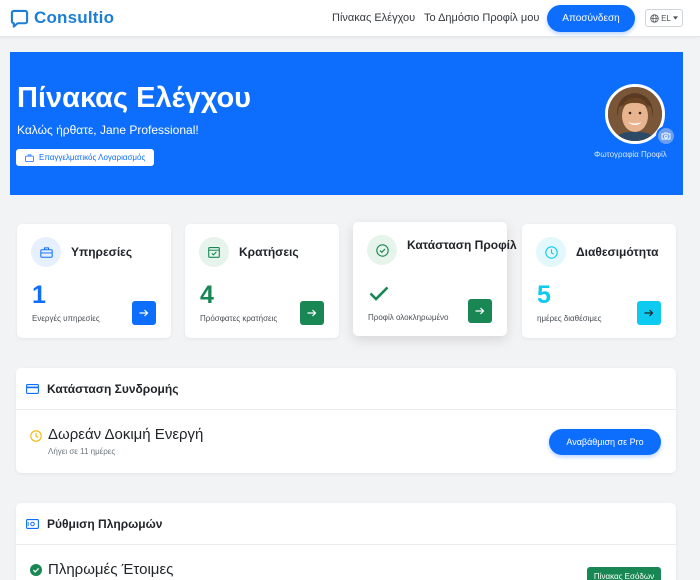 Image resolution: width=700 pixels, height=580 pixels. Describe the element at coordinates (269, 252) in the screenshot. I see `card-title: Κρατήσεις` at that location.